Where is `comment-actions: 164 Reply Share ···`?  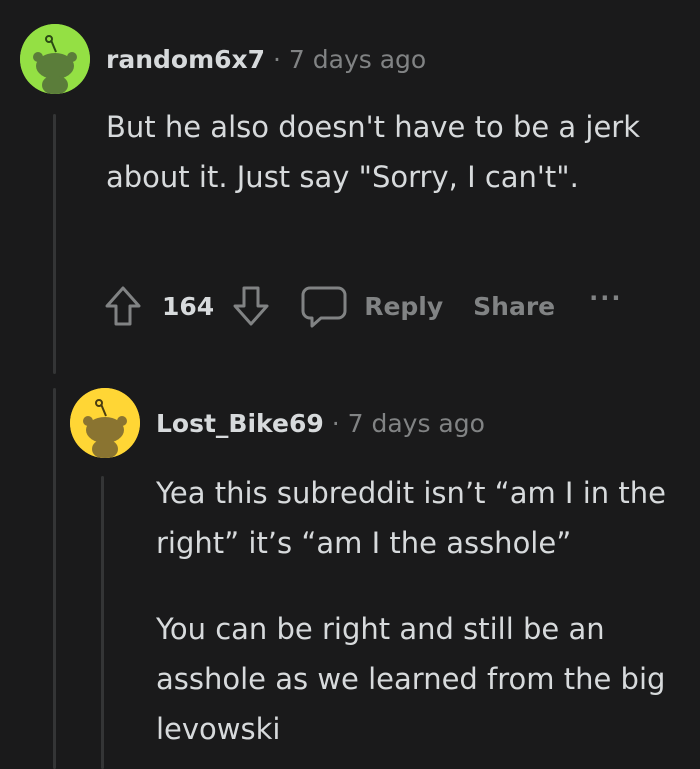 comment-actions: 164 Reply Share ··· is located at coordinates (361, 306).